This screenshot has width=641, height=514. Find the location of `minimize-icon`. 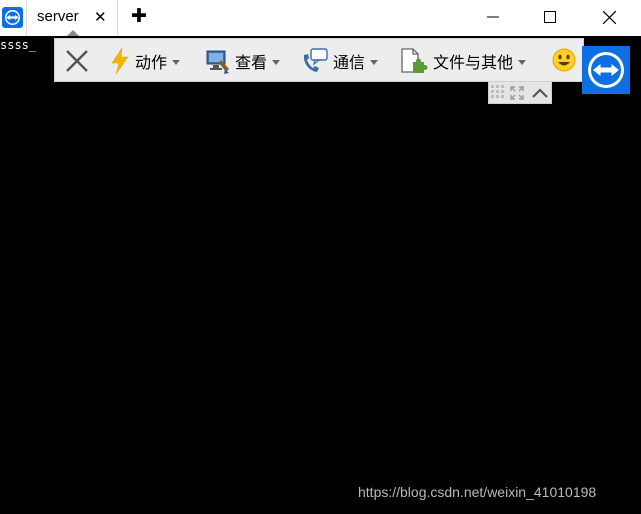

minimize-icon is located at coordinates (493, 17).